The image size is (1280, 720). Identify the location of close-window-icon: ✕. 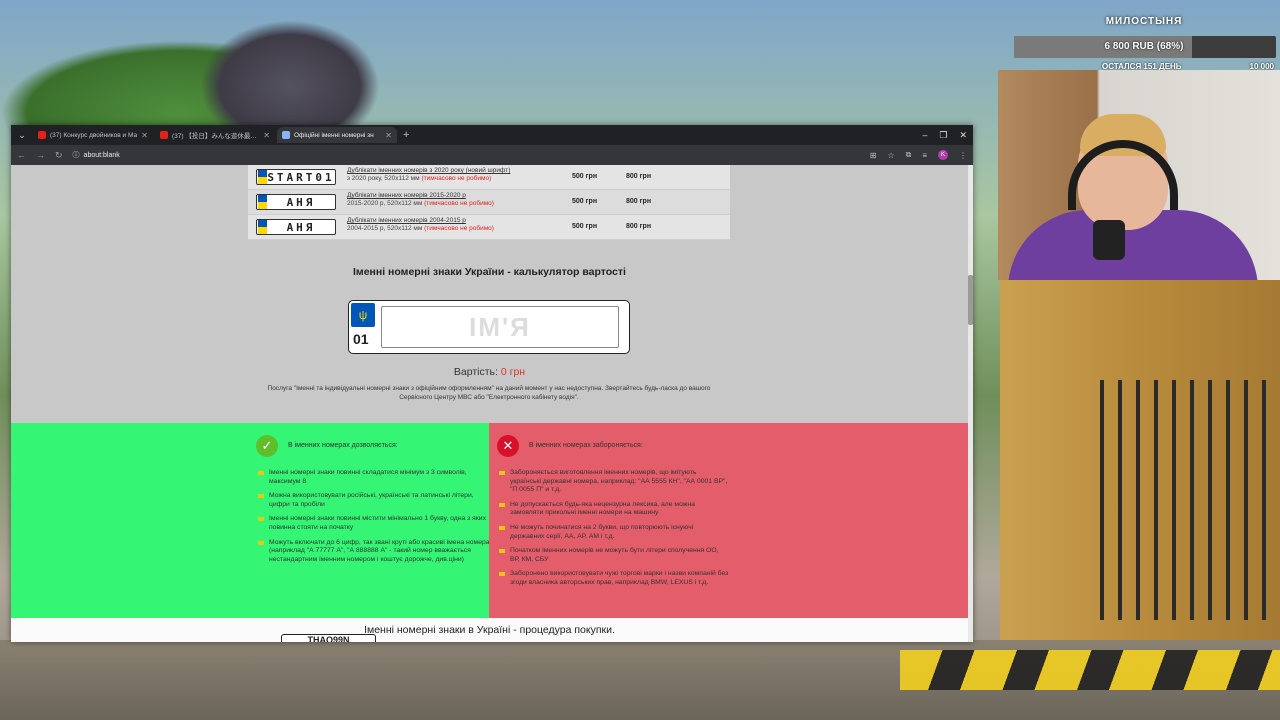
(963, 135).